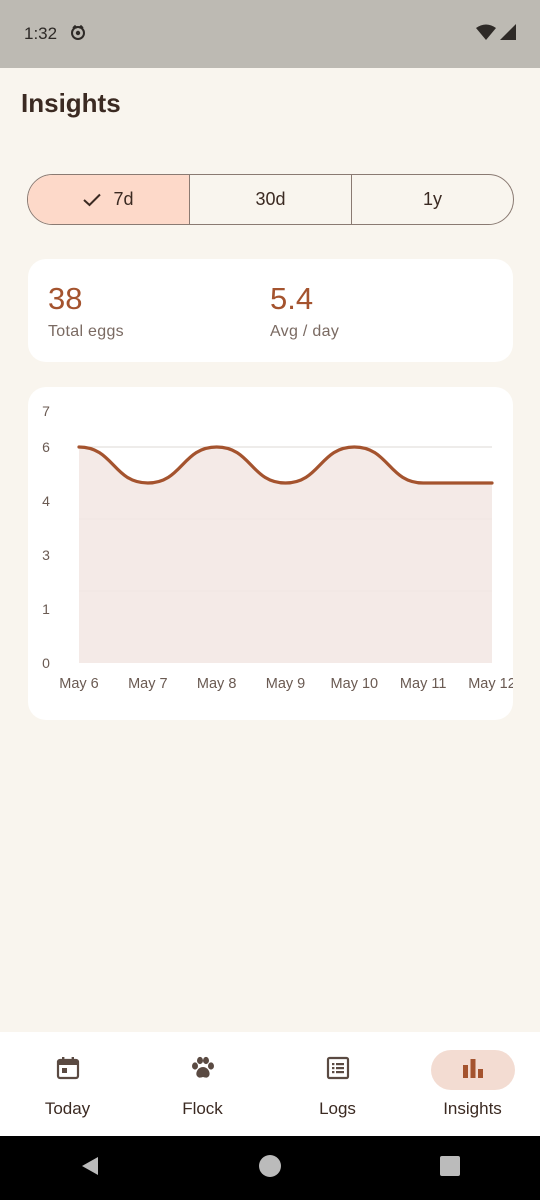 Image resolution: width=540 pixels, height=1200 pixels. I want to click on stats-card: 38 Total eggs 5.4 Avg / day, so click(270, 310).